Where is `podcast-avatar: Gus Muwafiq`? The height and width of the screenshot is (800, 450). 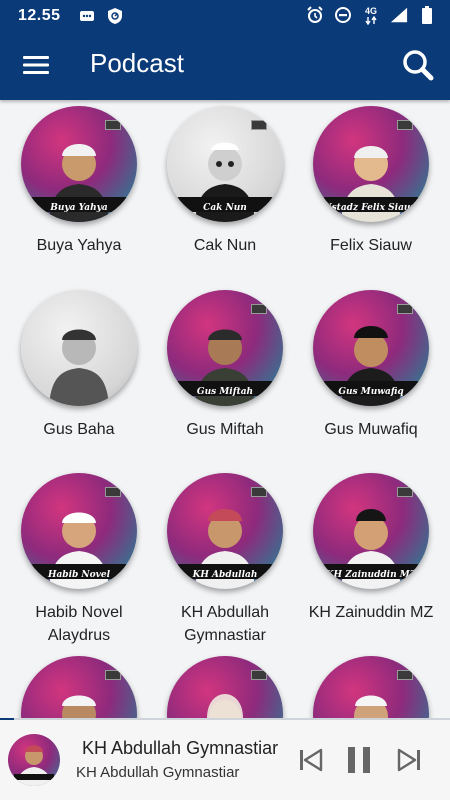
podcast-avatar: Gus Muwafiq is located at coordinates (371, 348).